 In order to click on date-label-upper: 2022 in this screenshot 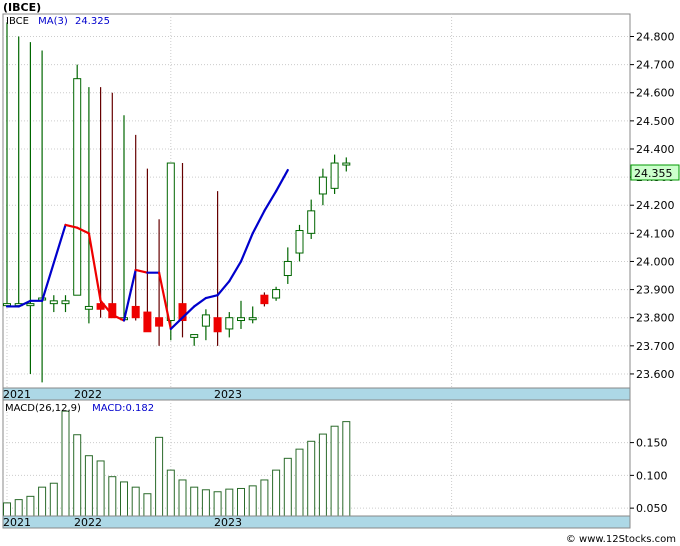, I will do `click(88, 394)`.